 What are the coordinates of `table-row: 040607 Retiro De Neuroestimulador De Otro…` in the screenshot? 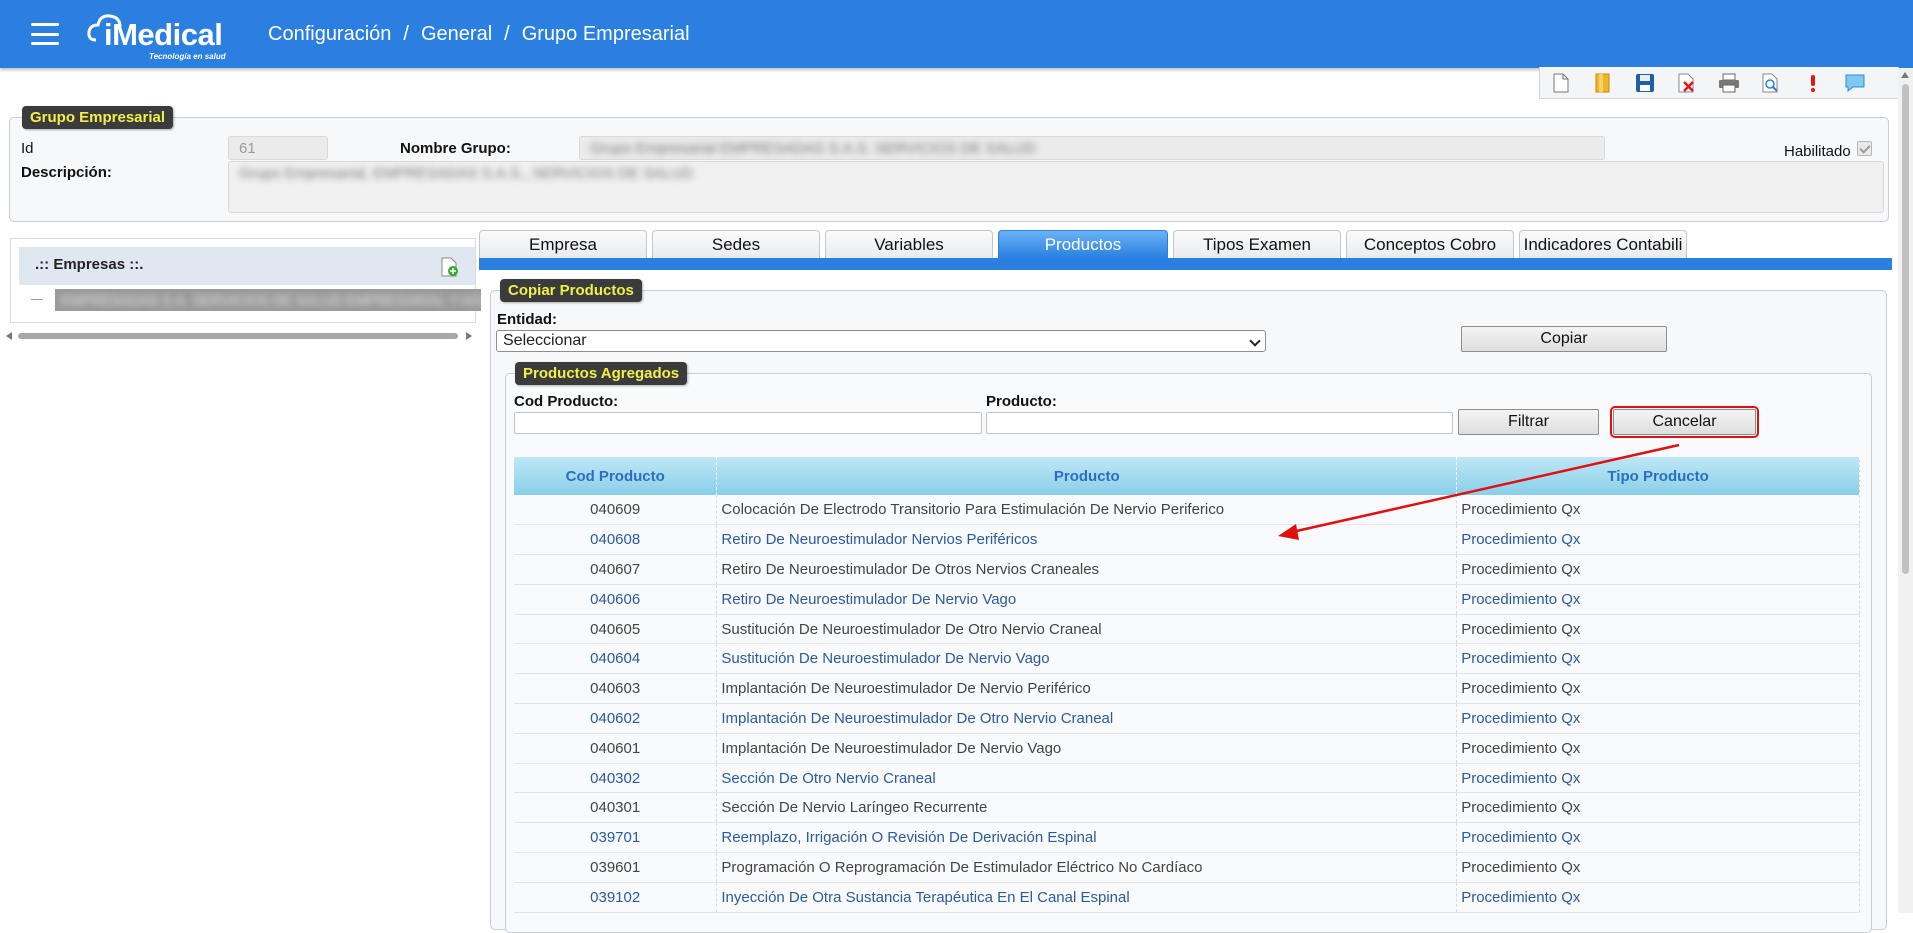 It's located at (1187, 569).